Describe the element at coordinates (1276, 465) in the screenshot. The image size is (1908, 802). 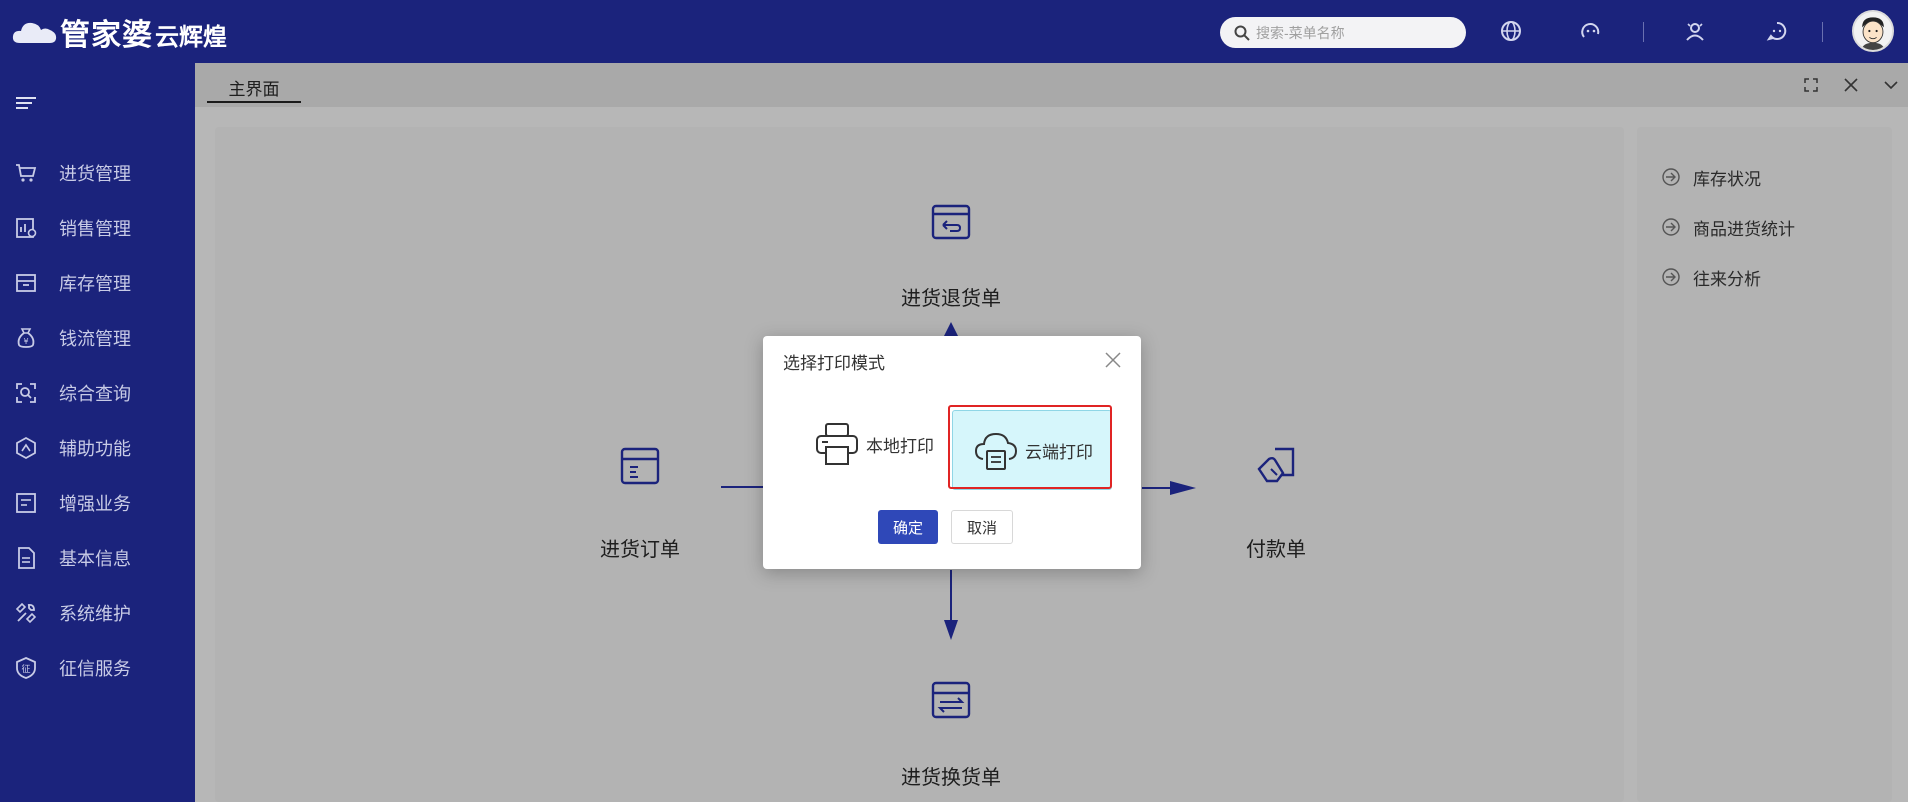
I see `payment-icon` at that location.